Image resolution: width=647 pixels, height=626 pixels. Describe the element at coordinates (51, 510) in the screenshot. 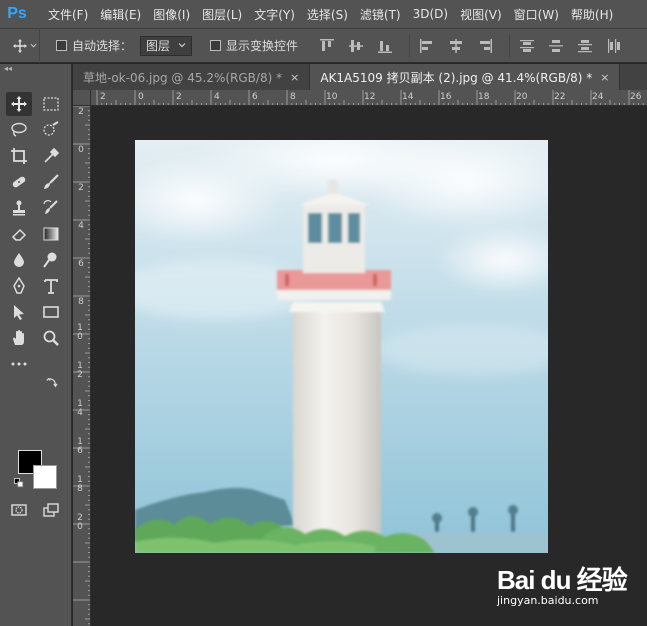

I see `screen-mode-button` at that location.